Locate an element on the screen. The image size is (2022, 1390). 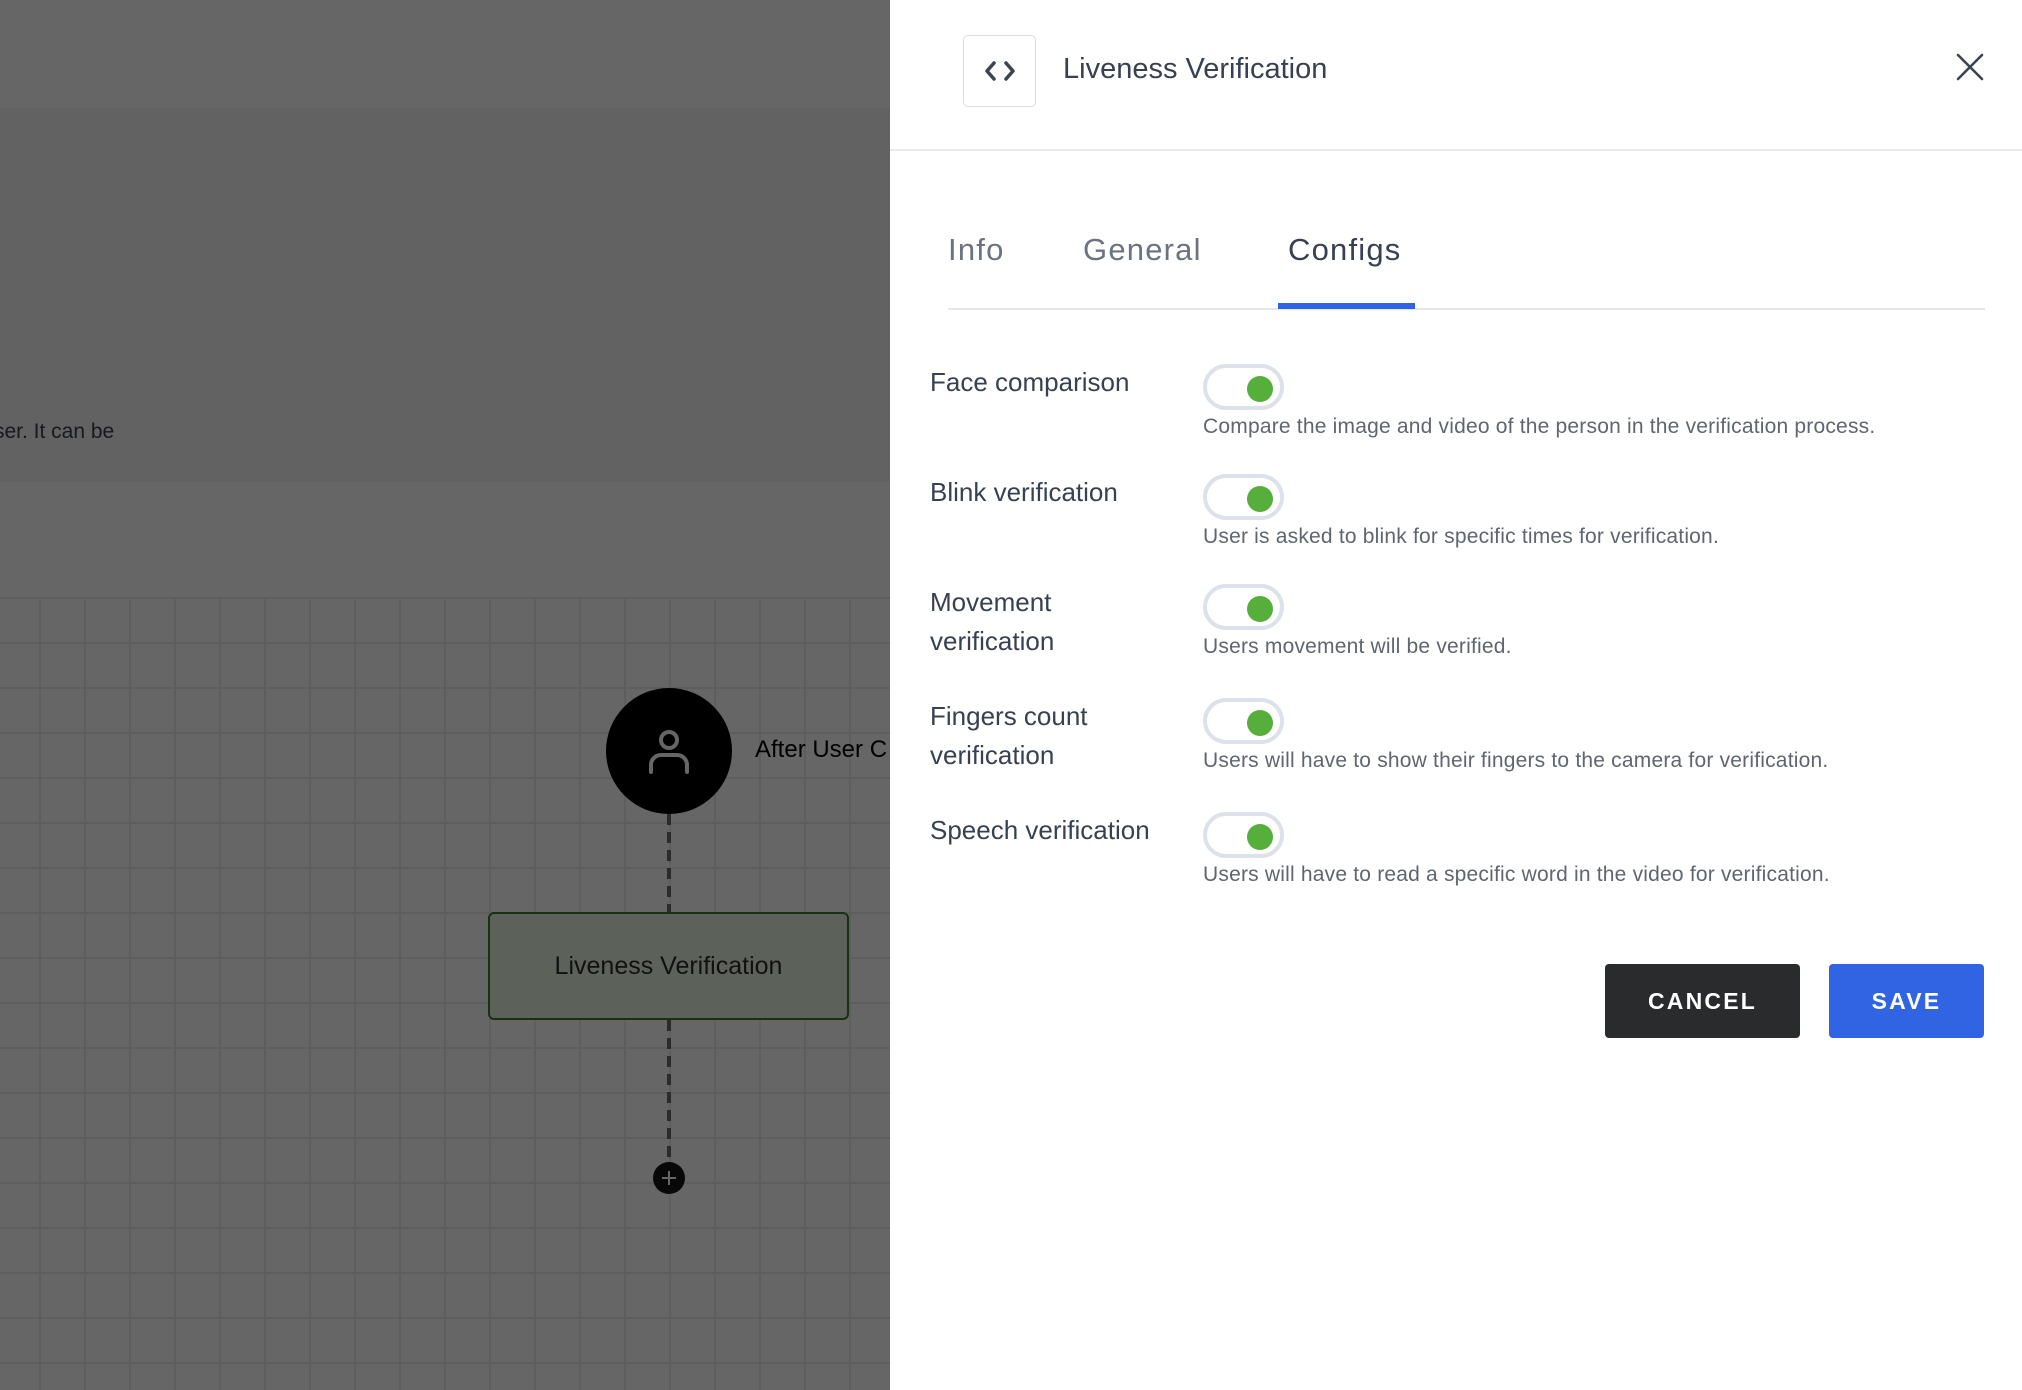
fingers-count-verification-toggle is located at coordinates (1243, 721).